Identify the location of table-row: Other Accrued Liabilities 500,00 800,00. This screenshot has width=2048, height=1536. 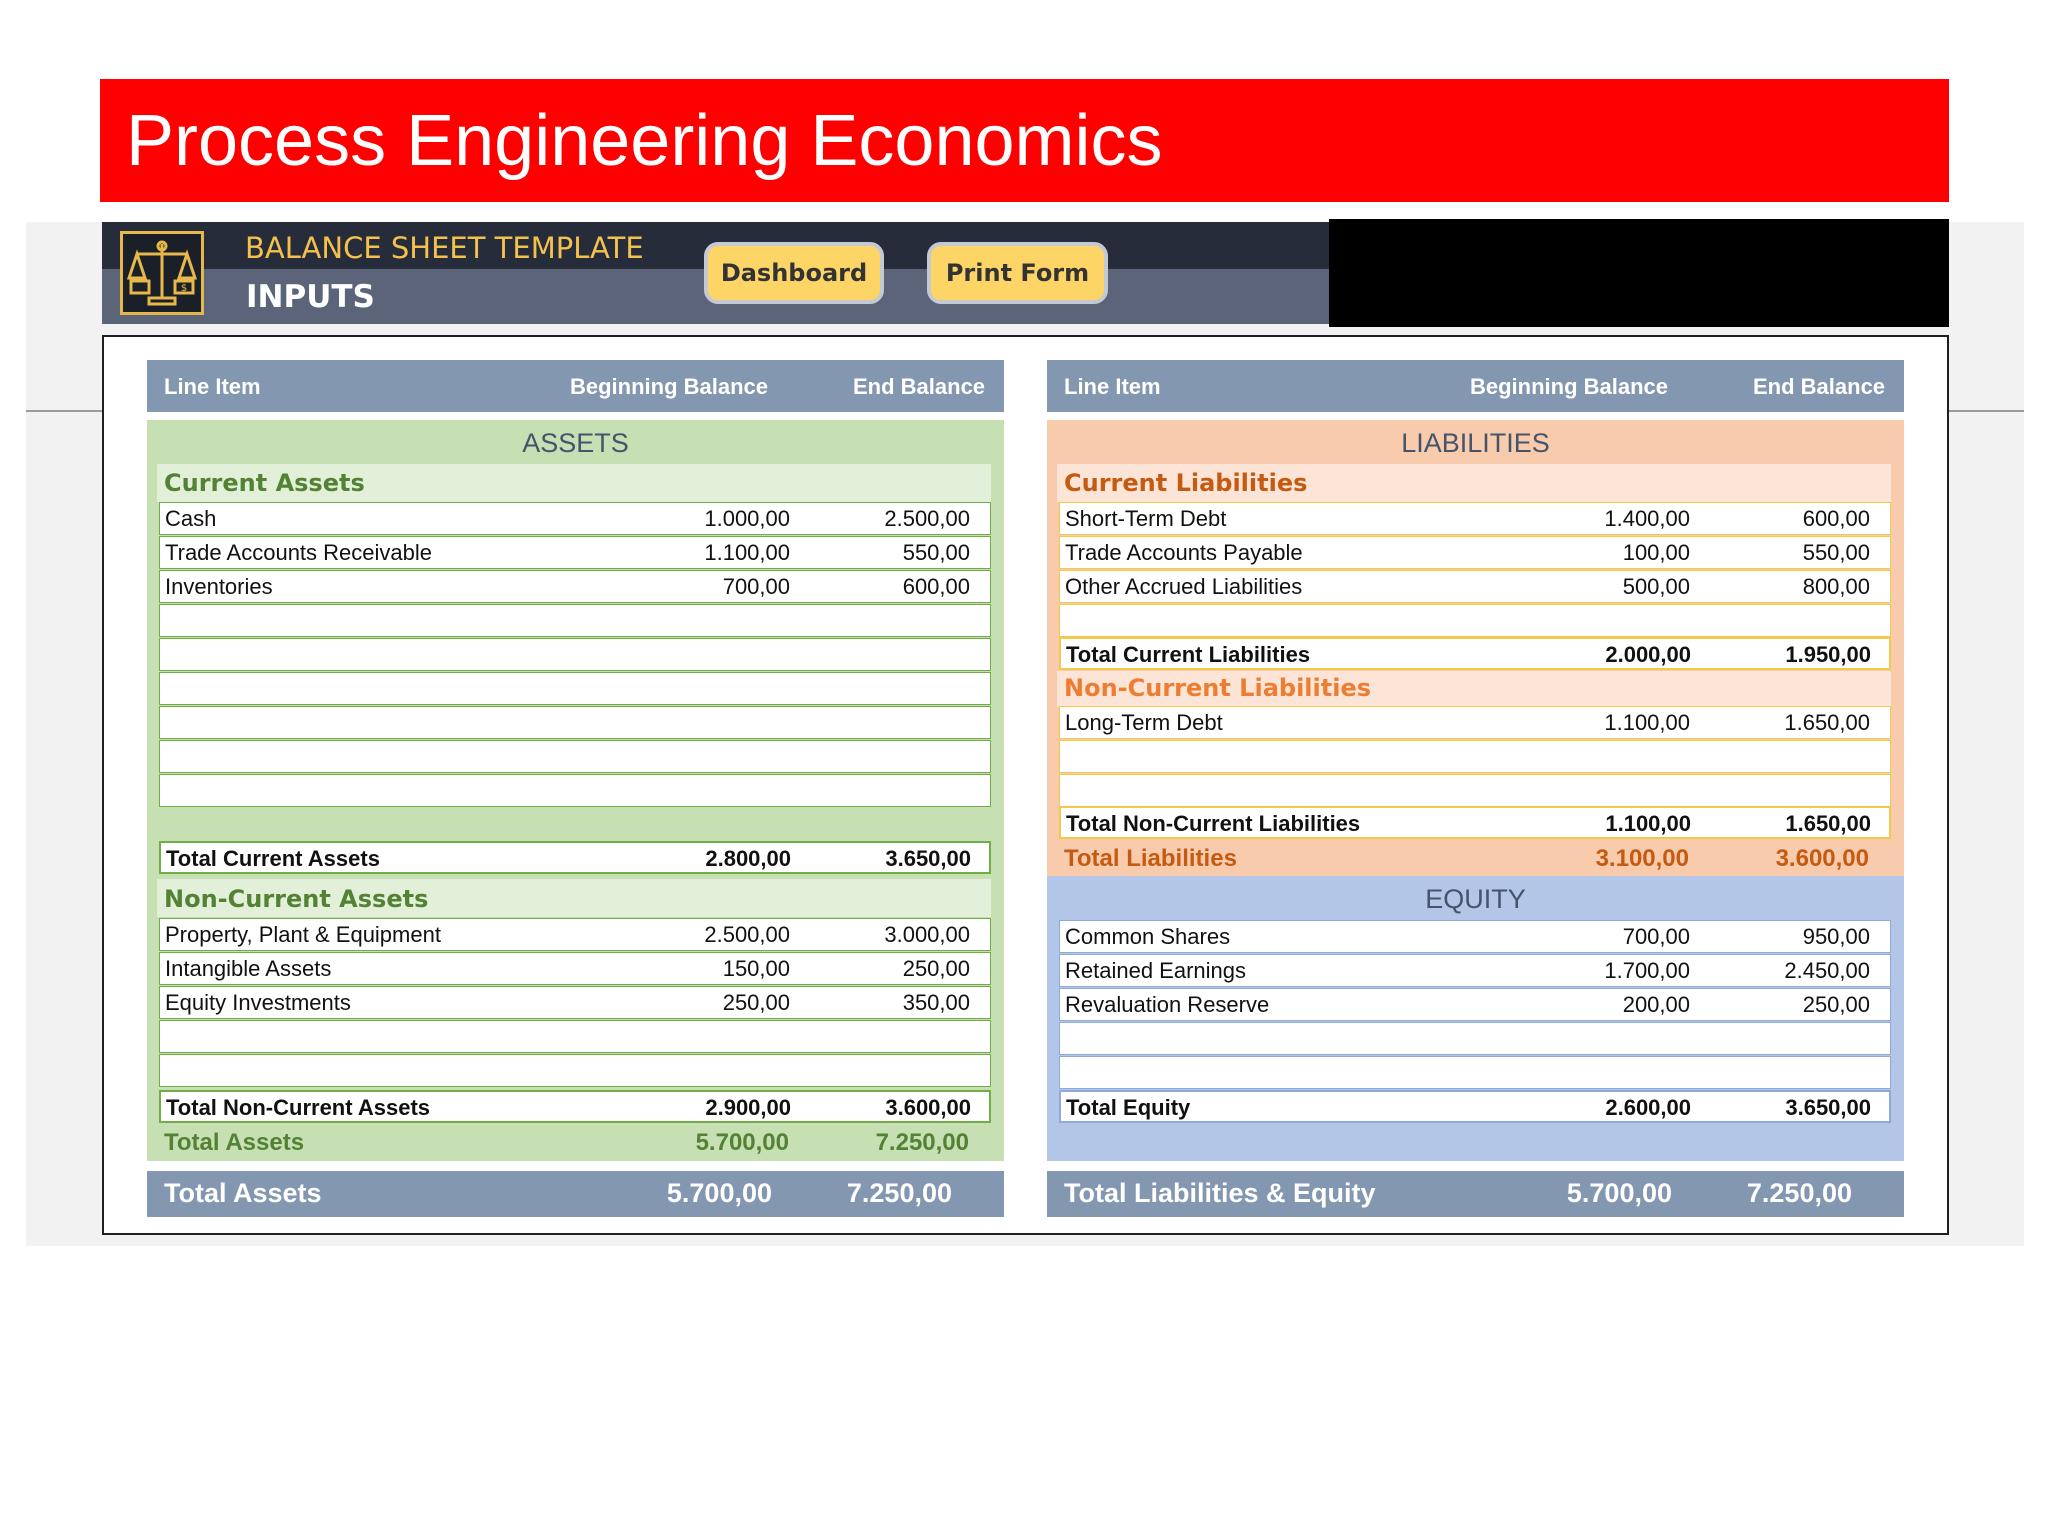
(1475, 586).